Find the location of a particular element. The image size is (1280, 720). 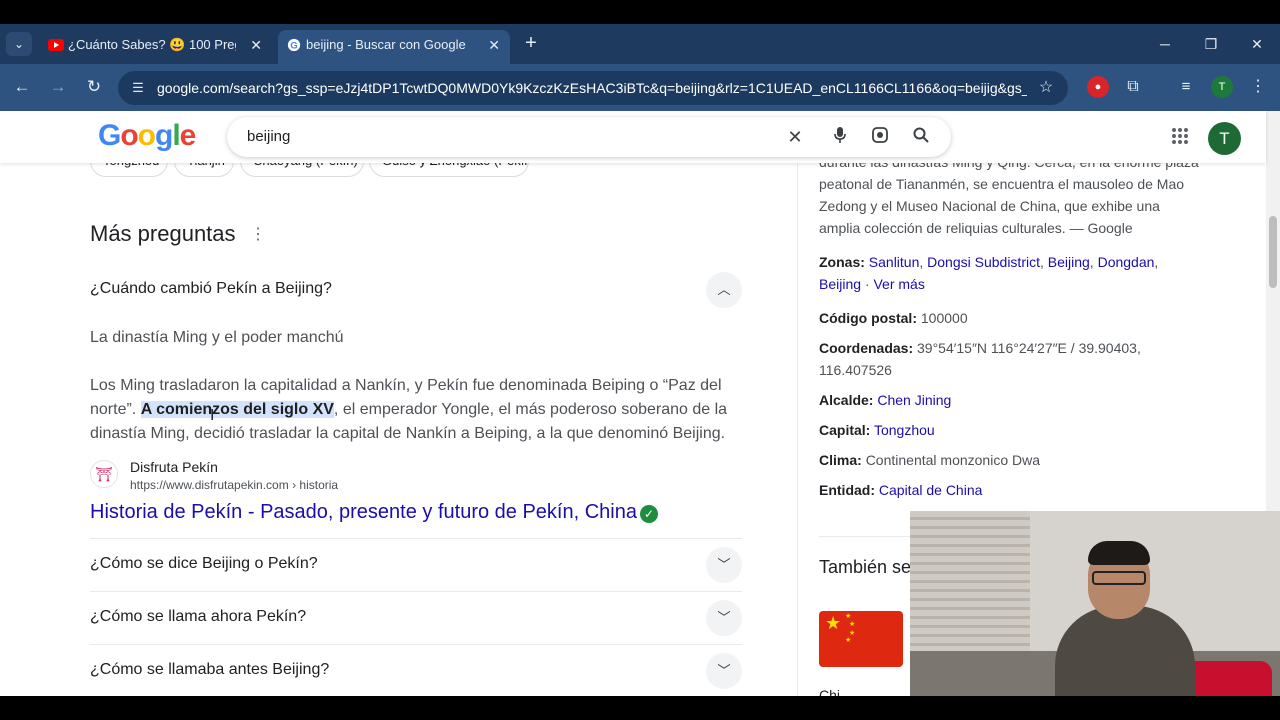

extensions-puzzle-icon: ⧉ is located at coordinates (1133, 87).